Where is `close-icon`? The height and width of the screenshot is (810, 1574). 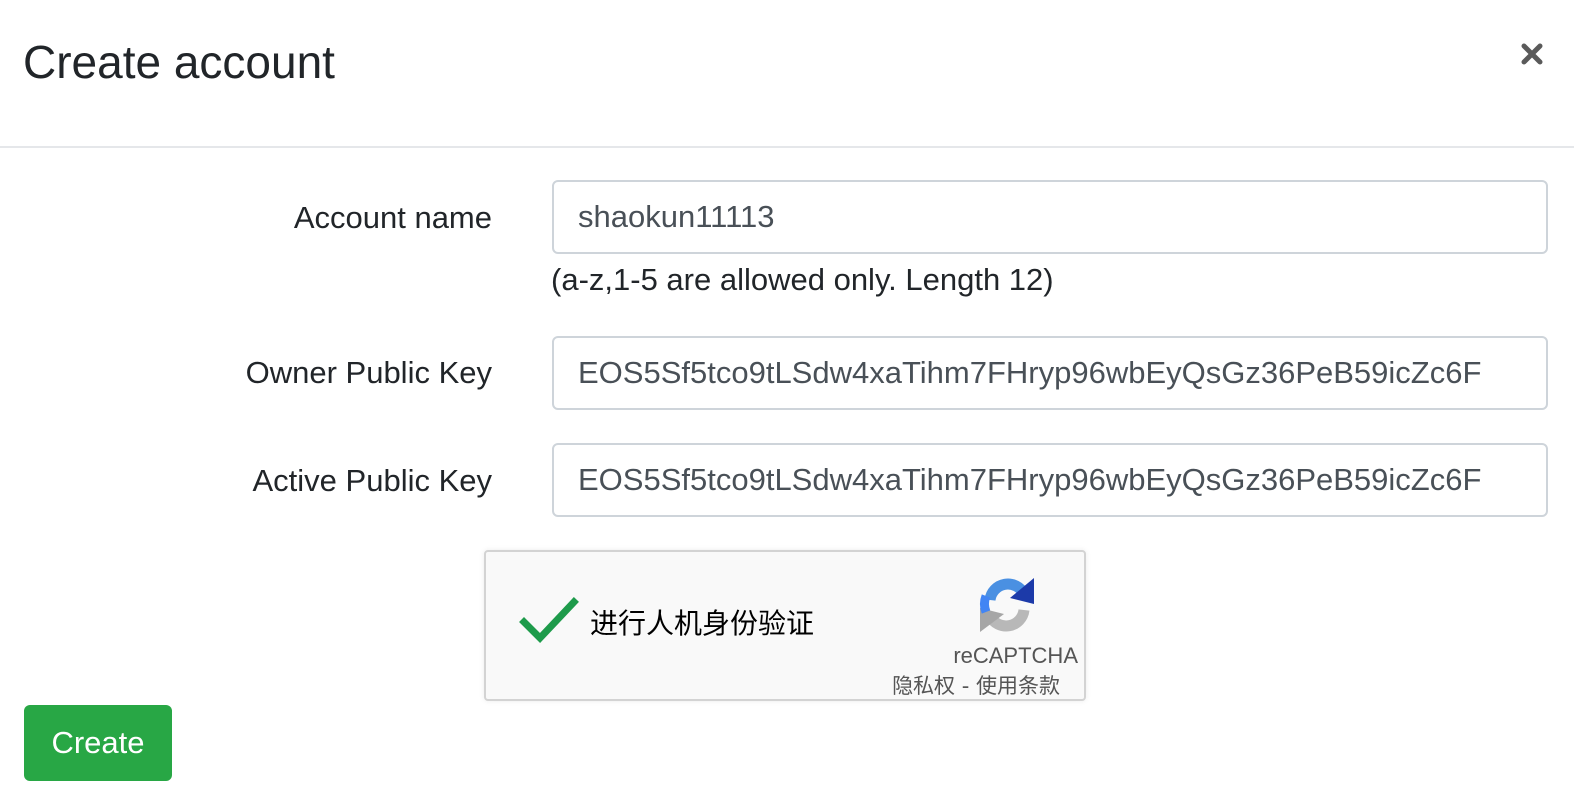 close-icon is located at coordinates (1532, 54).